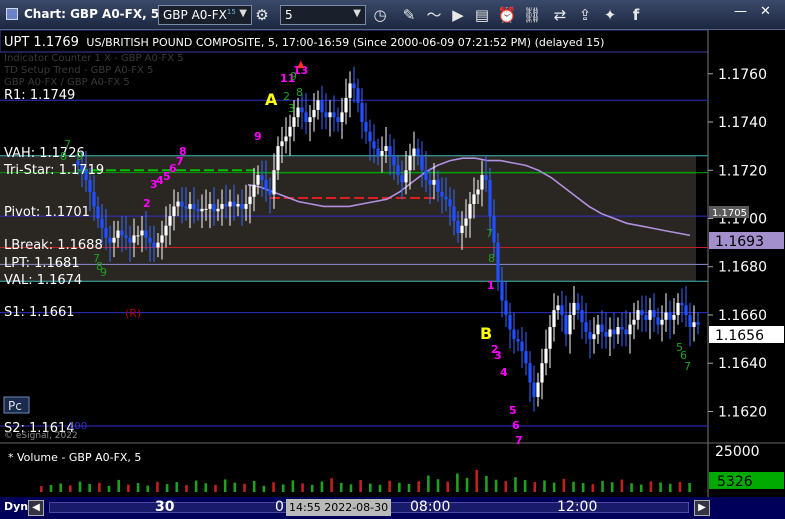 Image resolution: width=785 pixels, height=519 pixels. I want to click on svg-text: 9, so click(258, 136).